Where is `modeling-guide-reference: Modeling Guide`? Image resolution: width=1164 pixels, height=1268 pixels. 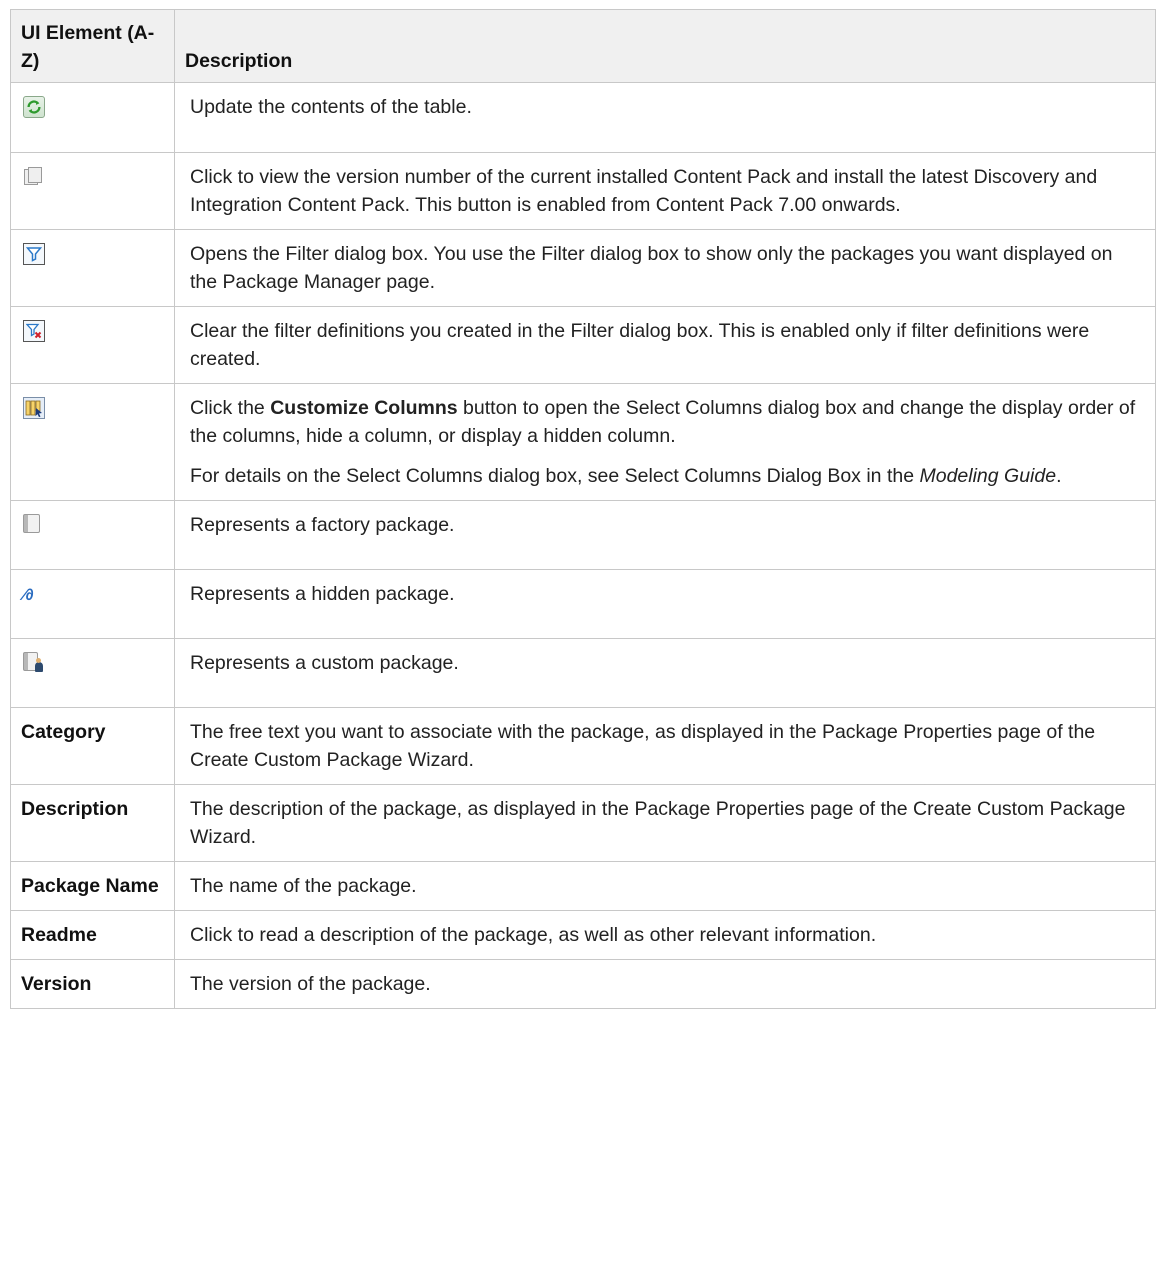
modeling-guide-reference: Modeling Guide is located at coordinates (988, 476).